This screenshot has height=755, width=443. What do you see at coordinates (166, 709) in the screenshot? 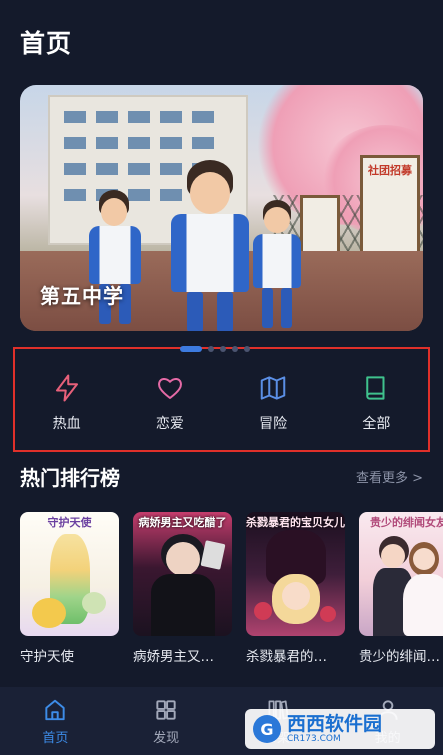
I see `grid-icon` at bounding box center [166, 709].